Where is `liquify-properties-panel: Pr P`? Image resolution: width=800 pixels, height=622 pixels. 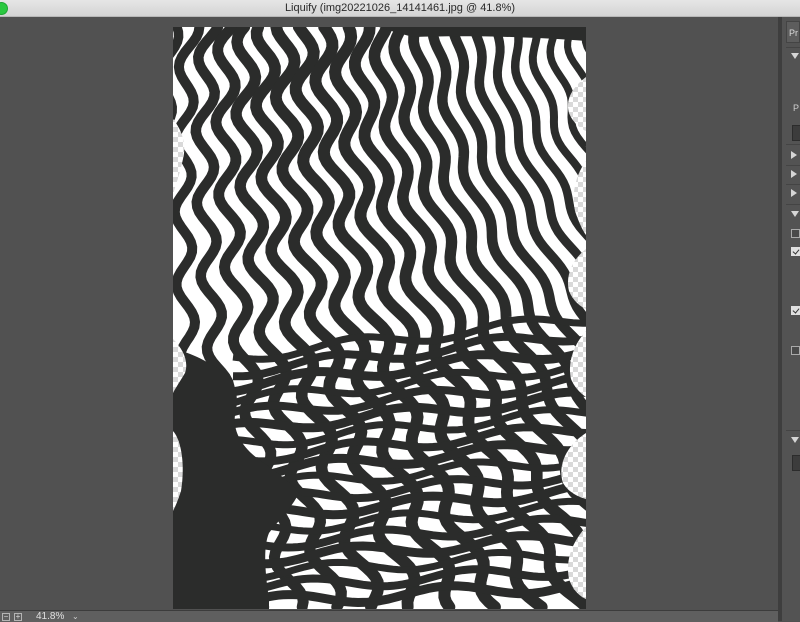
liquify-properties-panel: Pr P is located at coordinates (791, 319).